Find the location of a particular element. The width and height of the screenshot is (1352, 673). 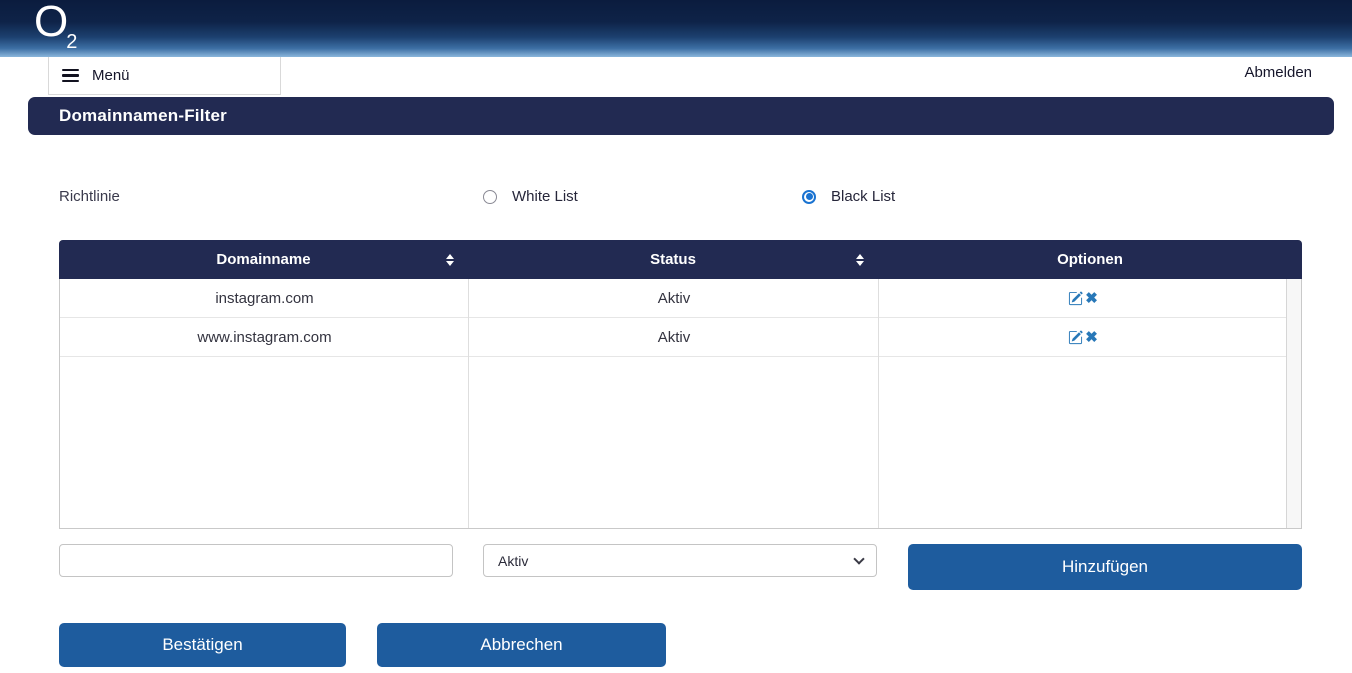

o2-logo-text: O is located at coordinates (51, 23).